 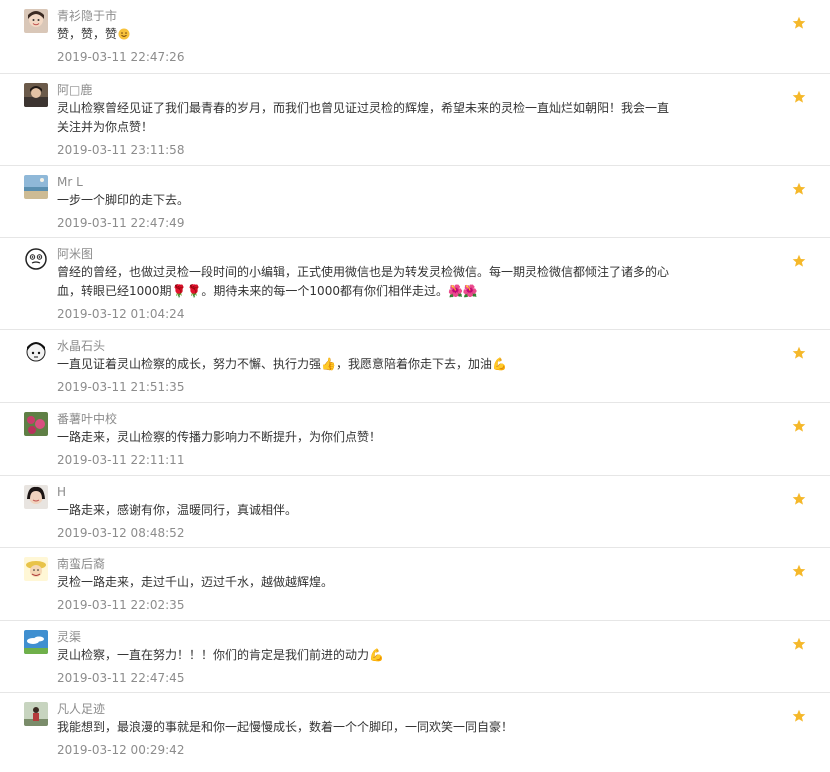 What do you see at coordinates (367, 34) in the screenshot?
I see `comment-content: 赞，赞，赞` at bounding box center [367, 34].